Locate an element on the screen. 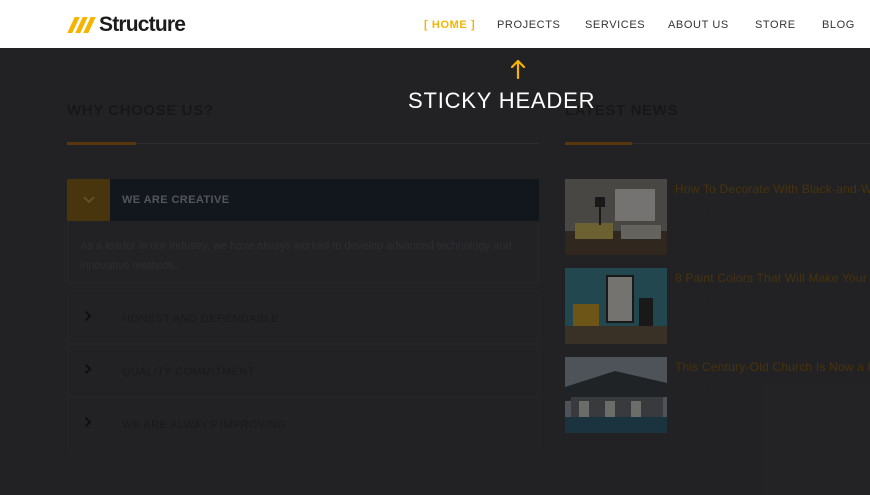 The image size is (870, 495). nav-item-store: STORE is located at coordinates (775, 25).